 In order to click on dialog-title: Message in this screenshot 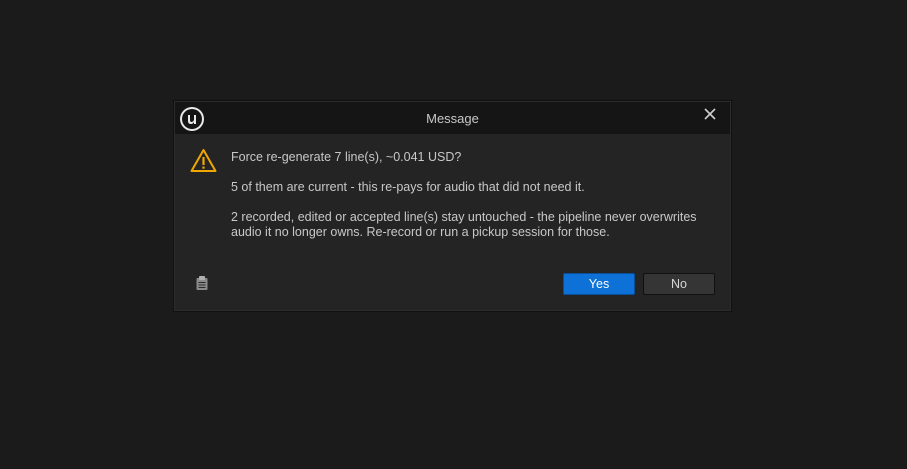, I will do `click(452, 118)`.